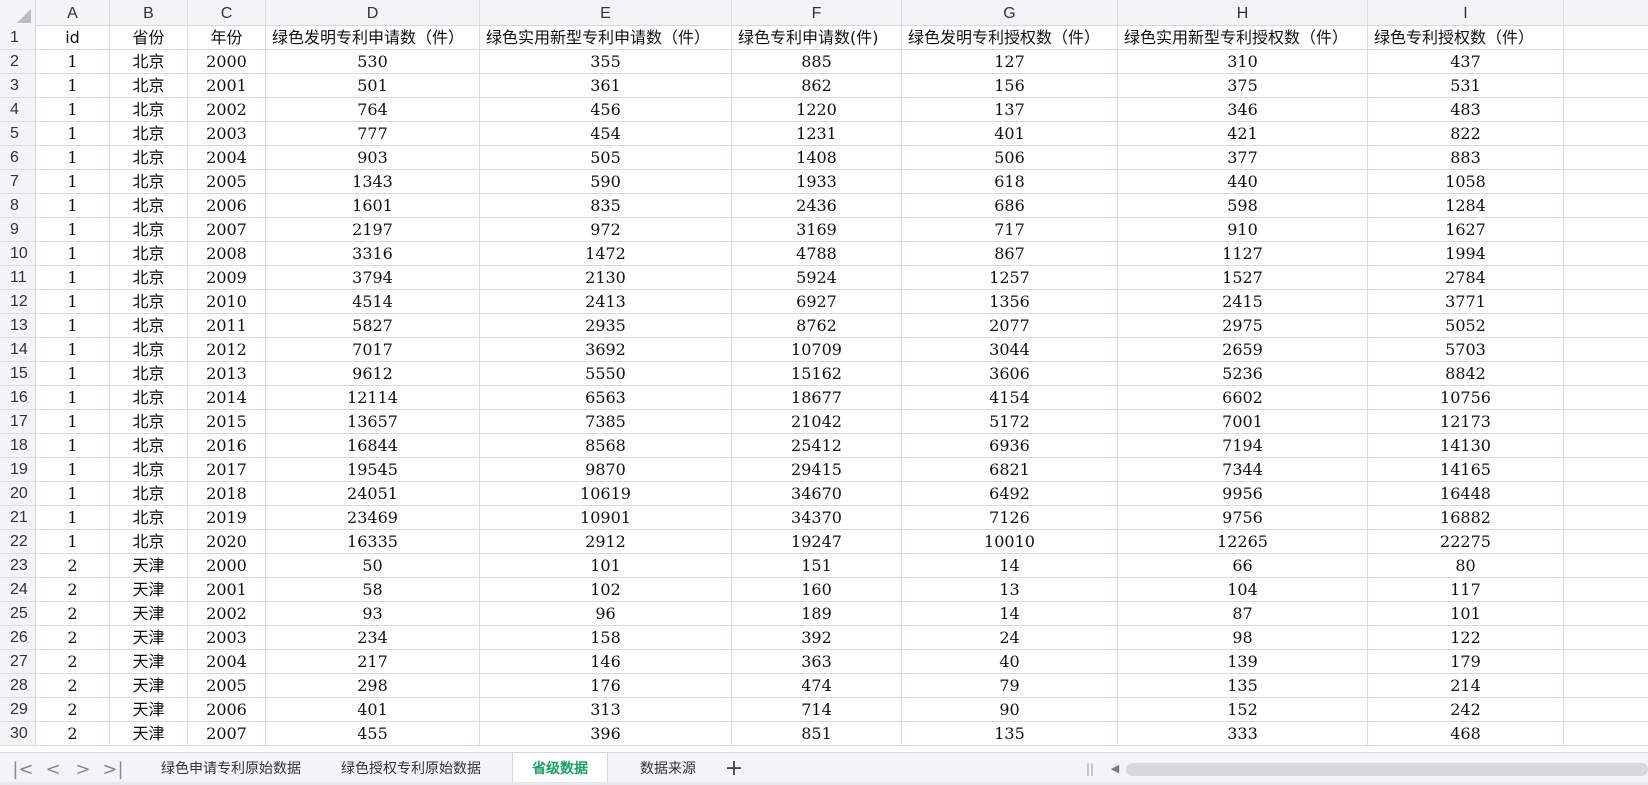  Describe the element at coordinates (227, 397) in the screenshot. I see `cell-year: 2014` at that location.